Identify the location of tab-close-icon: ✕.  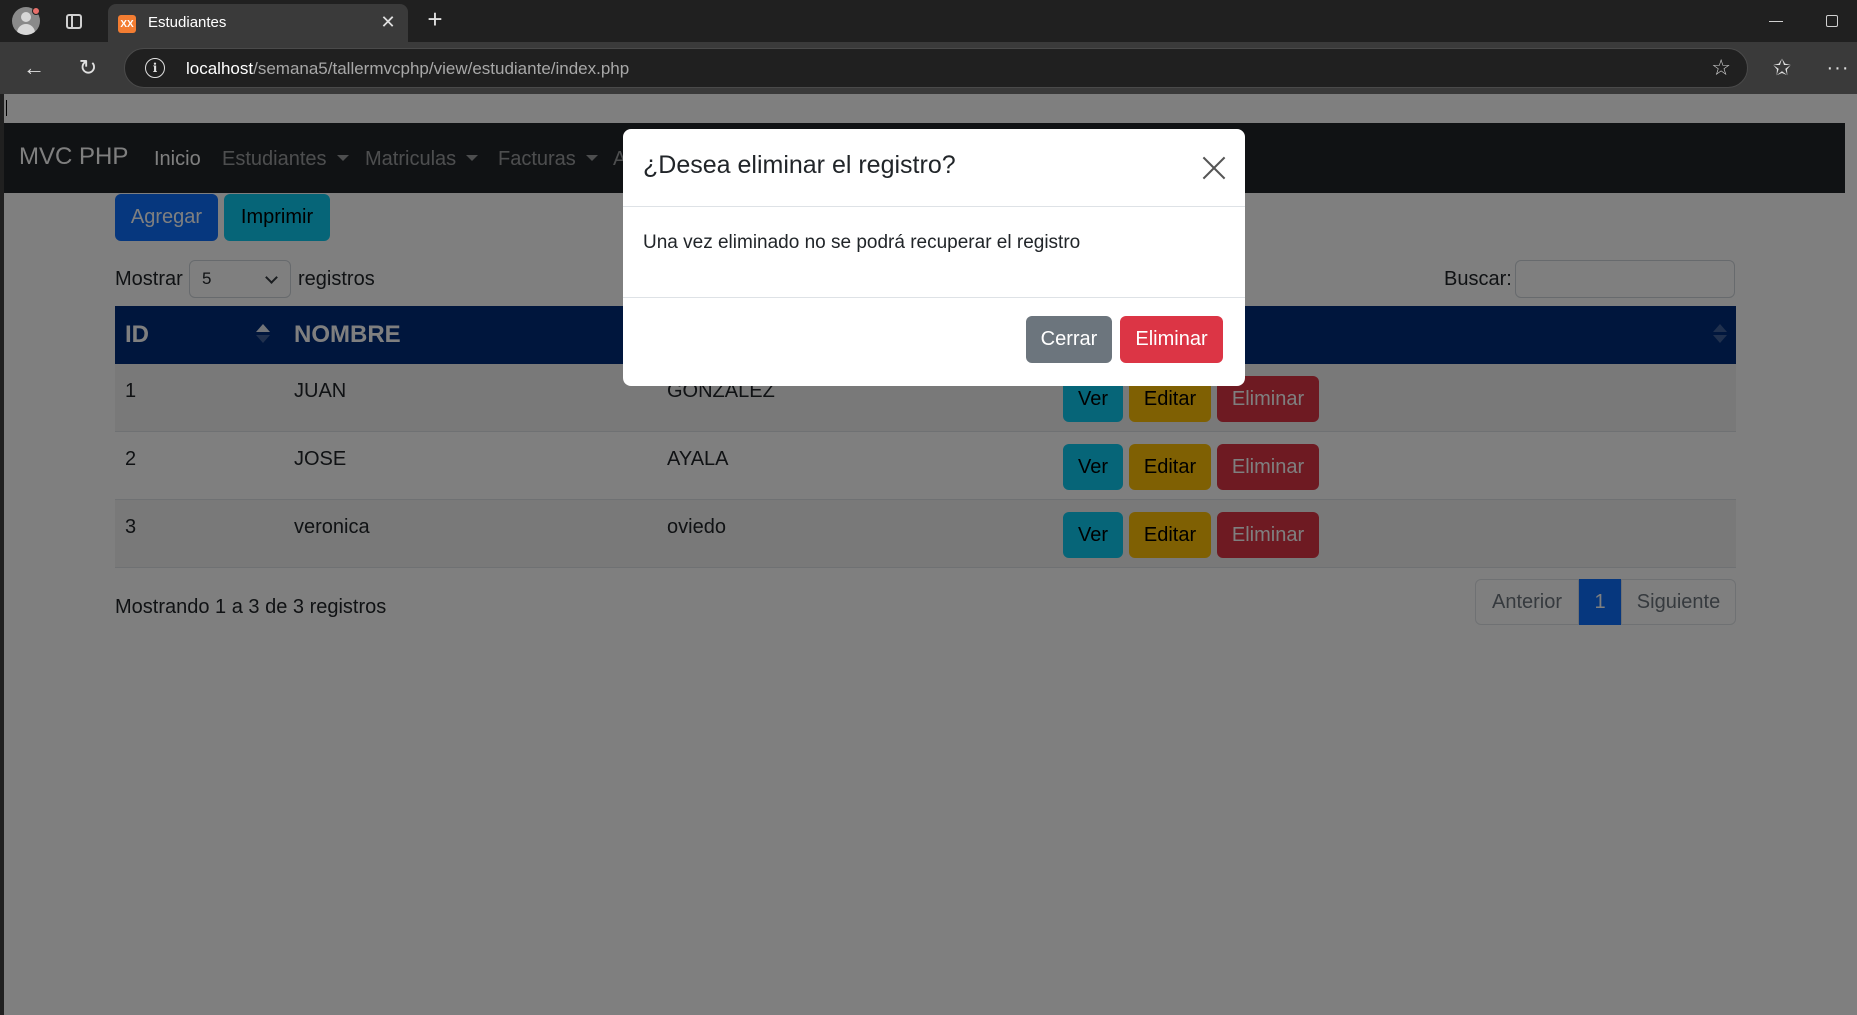
(388, 22).